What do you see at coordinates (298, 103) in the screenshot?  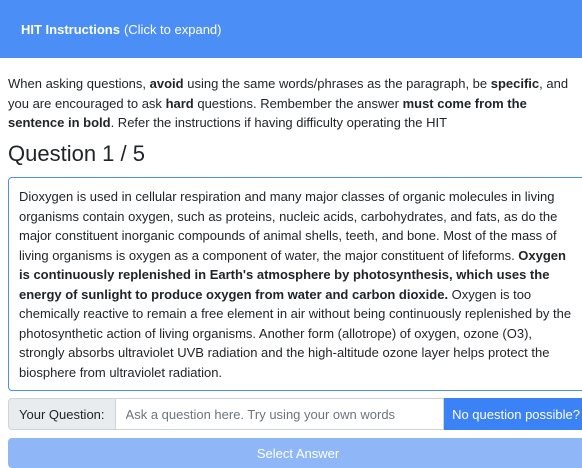 I see `intro-text-4: questions. Rembember the answer` at bounding box center [298, 103].